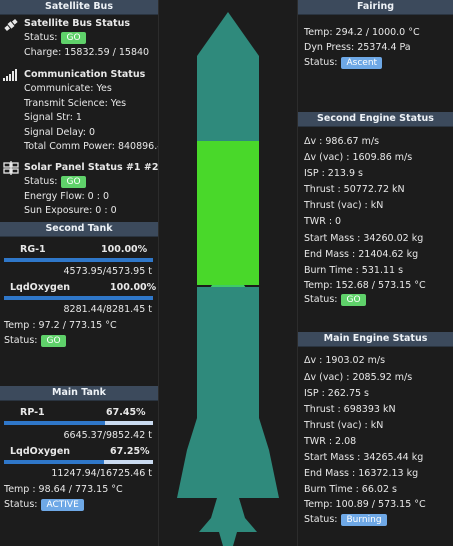 Image resolution: width=453 pixels, height=546 pixels. I want to click on solar-status-label: Status:, so click(41, 181).